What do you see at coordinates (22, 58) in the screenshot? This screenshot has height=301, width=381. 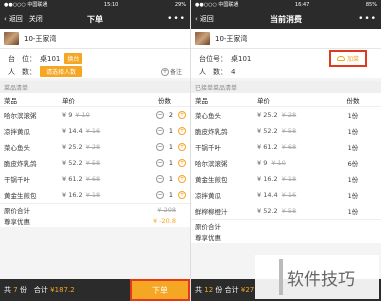 I see `table-label: 台 位：` at bounding box center [22, 58].